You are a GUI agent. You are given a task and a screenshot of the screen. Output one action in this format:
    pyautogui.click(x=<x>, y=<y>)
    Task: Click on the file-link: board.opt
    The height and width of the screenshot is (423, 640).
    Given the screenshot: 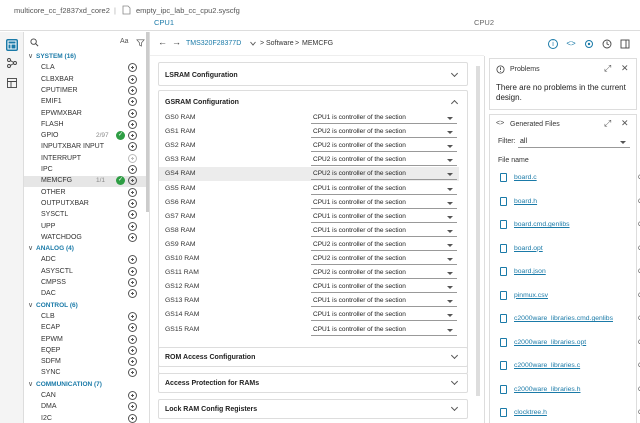 What is the action you would take?
    pyautogui.click(x=528, y=248)
    